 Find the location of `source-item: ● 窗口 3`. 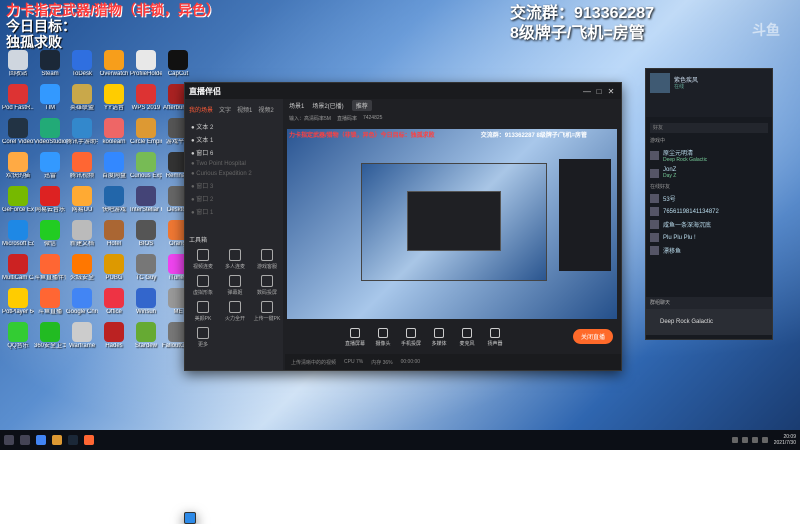

source-item: ● 窗口 3 is located at coordinates (234, 185).